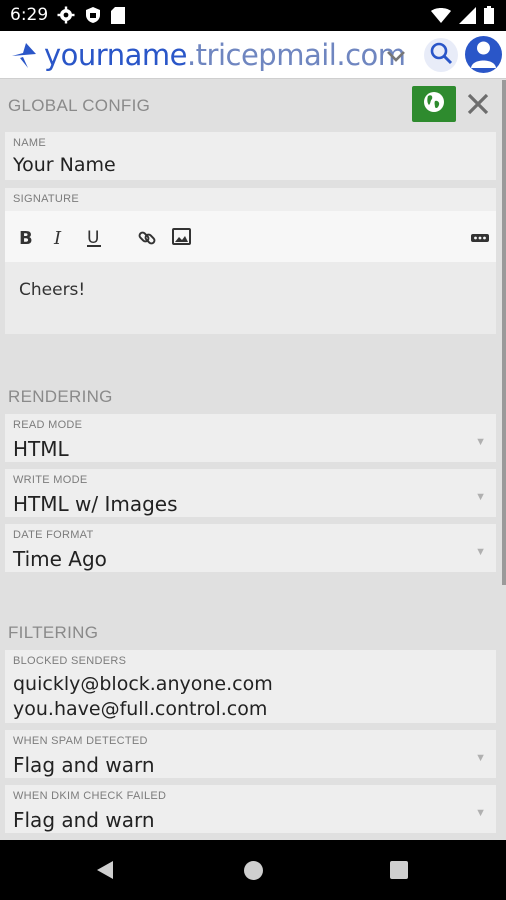  I want to click on signature-editor: Cheers!, so click(250, 298).